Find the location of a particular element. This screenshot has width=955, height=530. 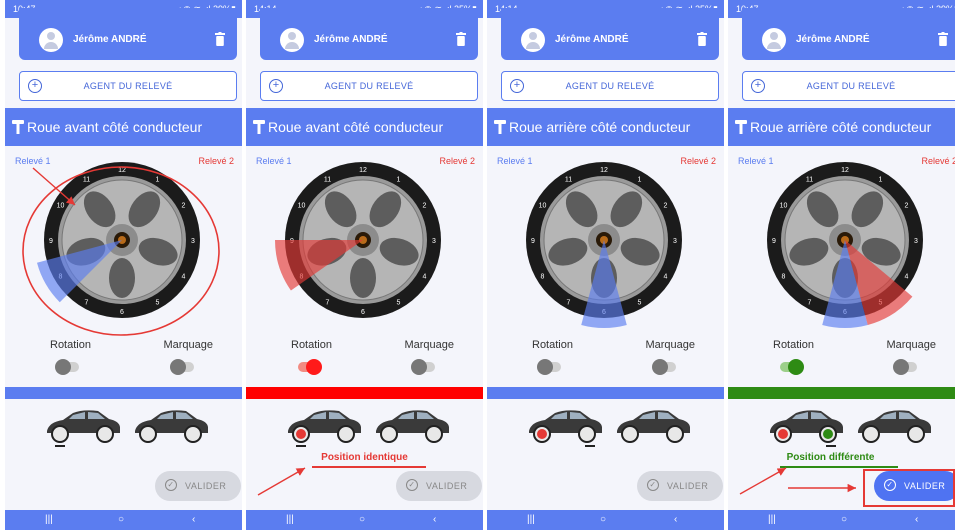

position-status-text: Position différente is located at coordinates (830, 457).